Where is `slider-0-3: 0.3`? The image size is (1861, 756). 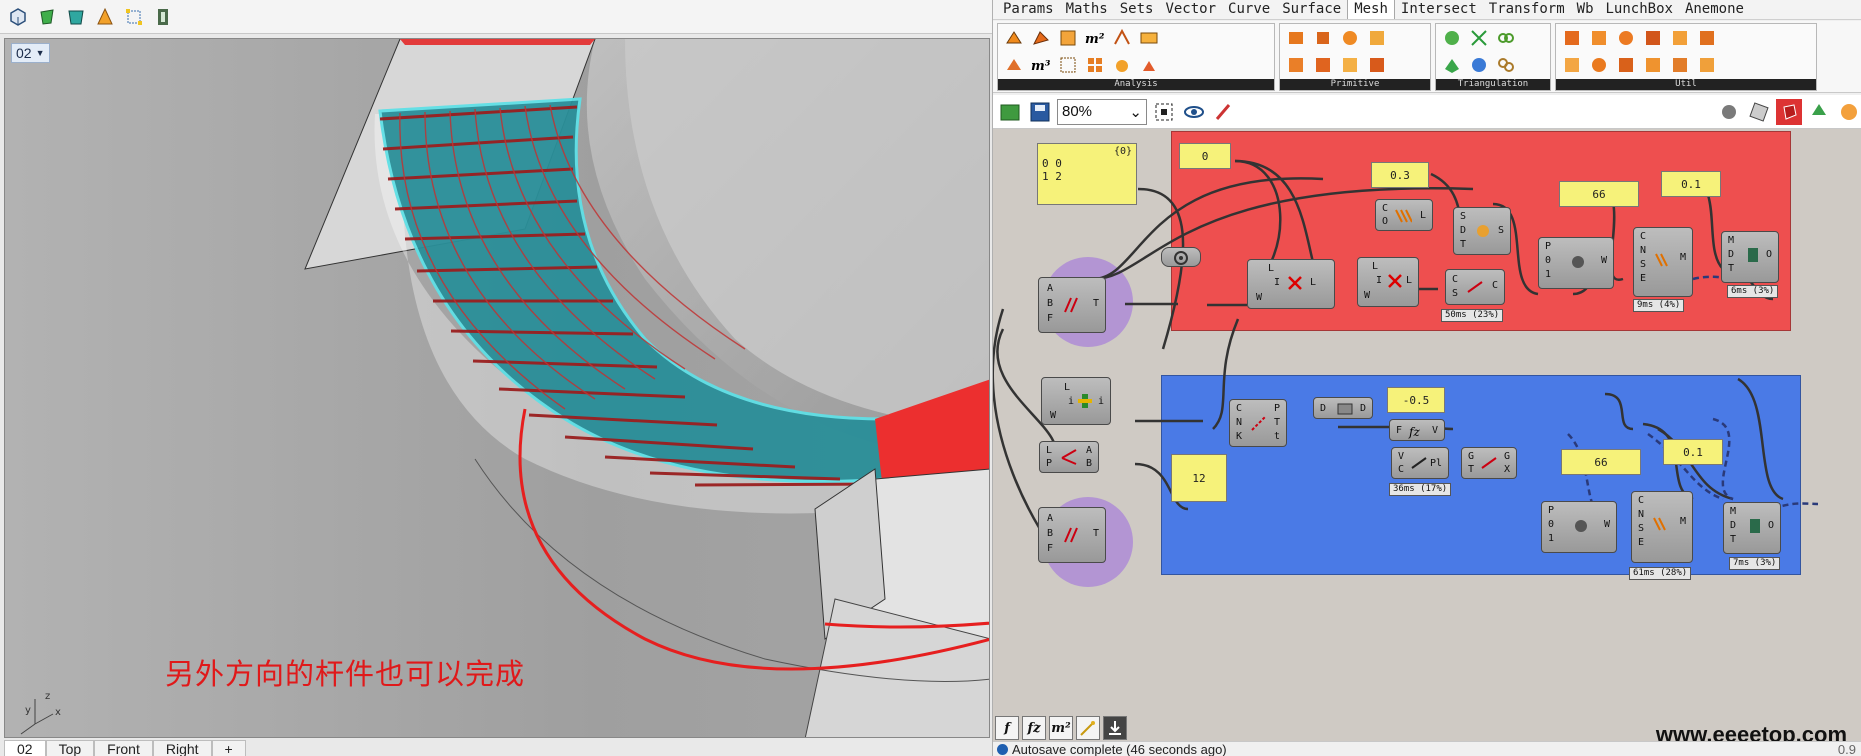 slider-0-3: 0.3 is located at coordinates (1400, 175).